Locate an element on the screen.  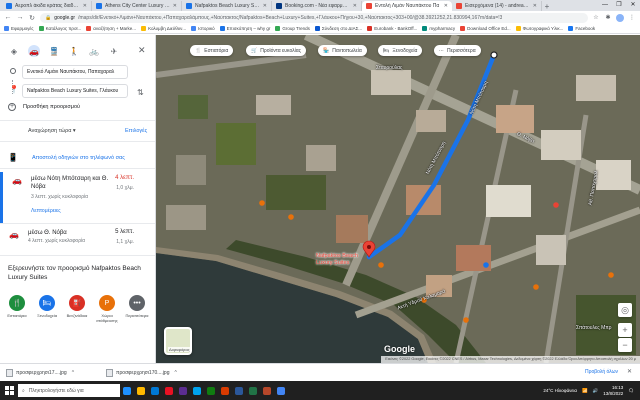
close-downloads-icon: ✕ is located at coordinates (629, 371).